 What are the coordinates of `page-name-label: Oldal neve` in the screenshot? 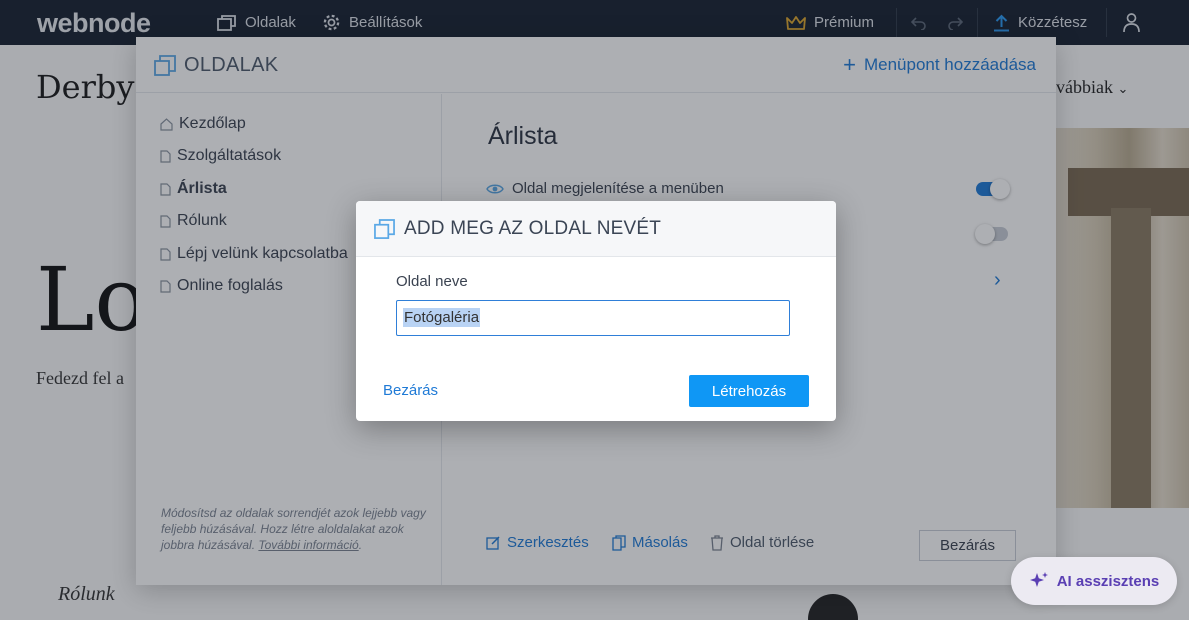 It's located at (432, 281).